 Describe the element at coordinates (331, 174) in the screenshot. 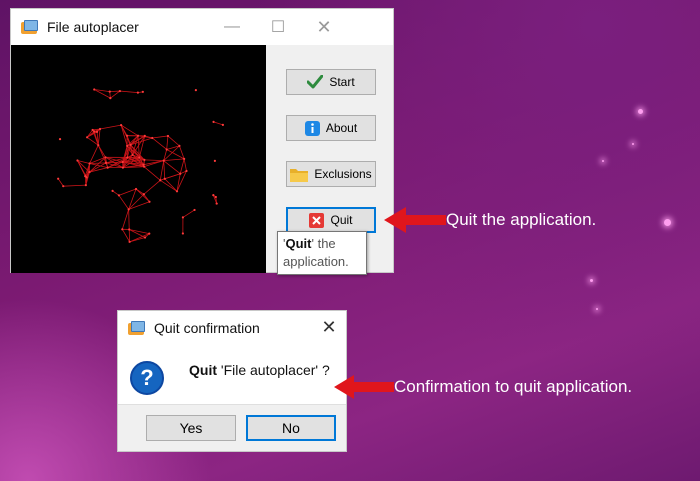

I see `exclusions-button: Exclusions` at that location.